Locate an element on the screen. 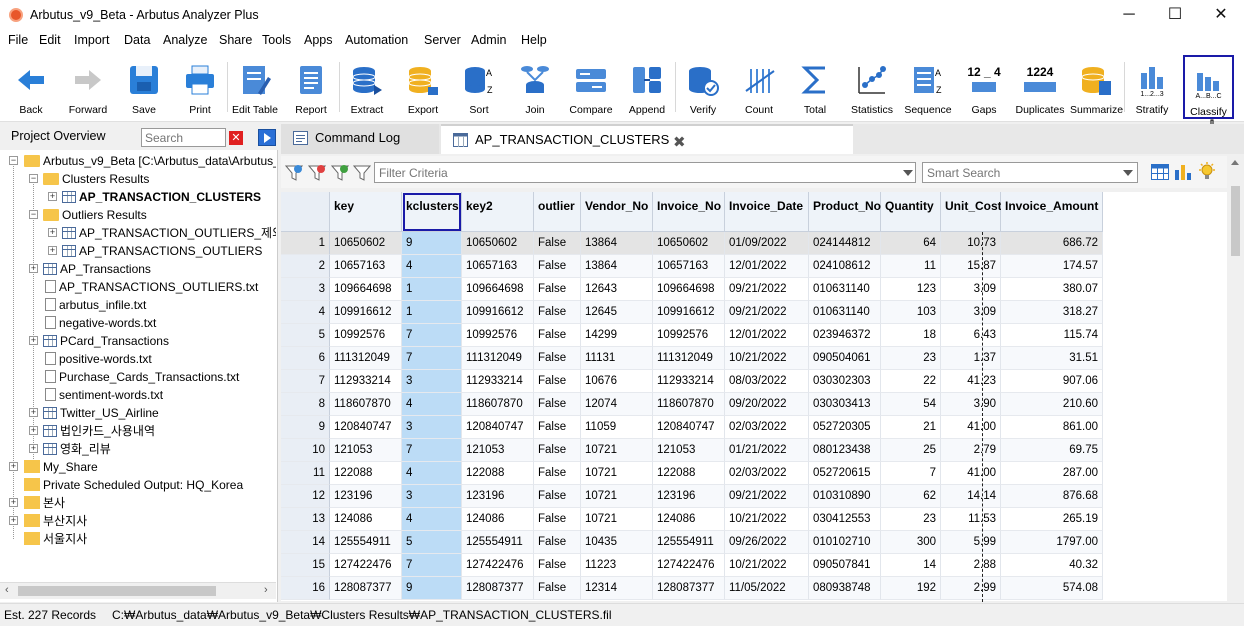 This screenshot has height=626, width=1244. cell-product-no: 030302303 is located at coordinates (845, 381).